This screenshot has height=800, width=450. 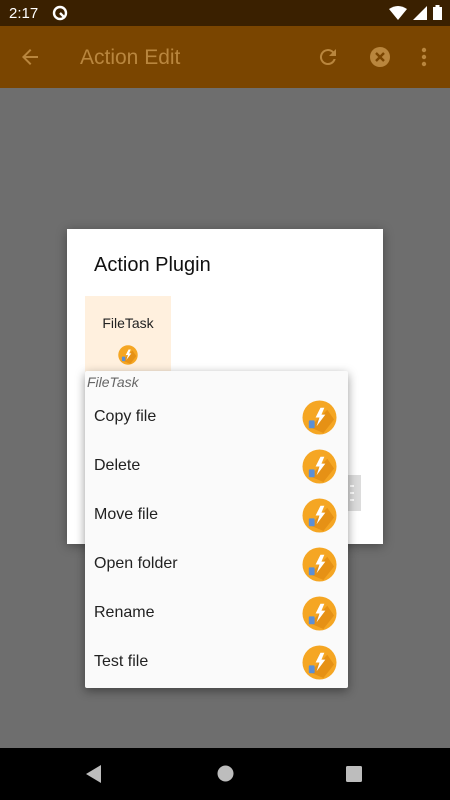 What do you see at coordinates (30, 59) in the screenshot?
I see `back-arrow-icon` at bounding box center [30, 59].